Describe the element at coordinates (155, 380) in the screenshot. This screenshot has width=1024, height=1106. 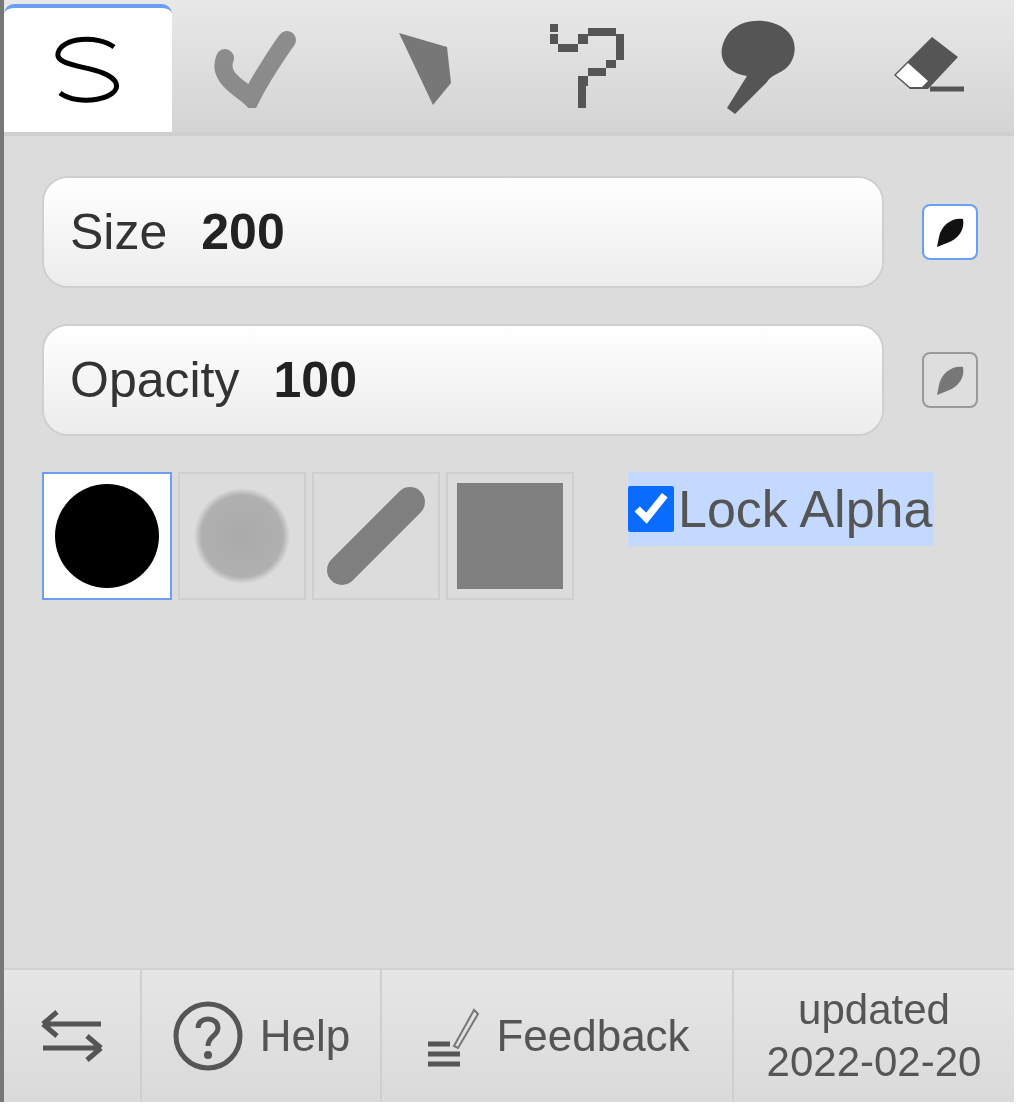
I see `slider-label: Opacity` at that location.